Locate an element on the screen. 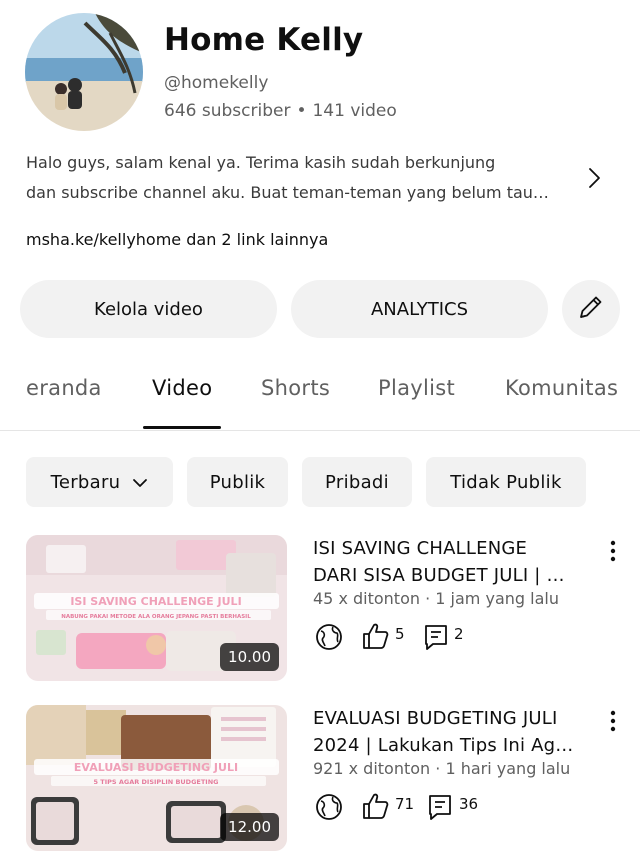 The height and width of the screenshot is (853, 640). video-stats: 5 2 is located at coordinates (463, 637).